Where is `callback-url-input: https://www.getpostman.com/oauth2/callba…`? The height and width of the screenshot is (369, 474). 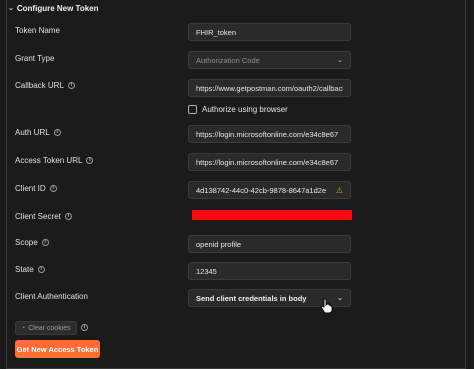 callback-url-input: https://www.getpostman.com/oauth2/callba… is located at coordinates (269, 88).